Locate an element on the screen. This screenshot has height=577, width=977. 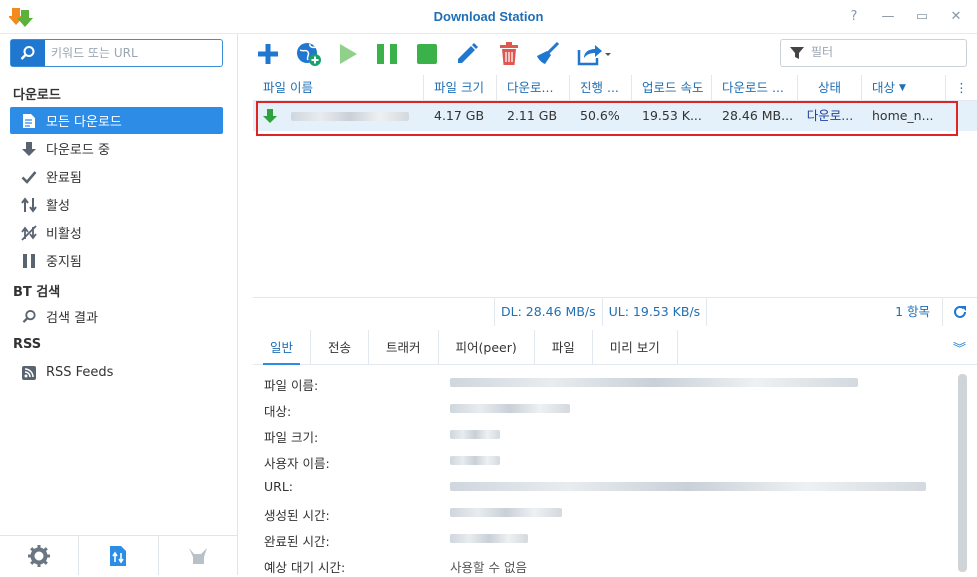
transfer-icon is located at coordinates (118, 555).